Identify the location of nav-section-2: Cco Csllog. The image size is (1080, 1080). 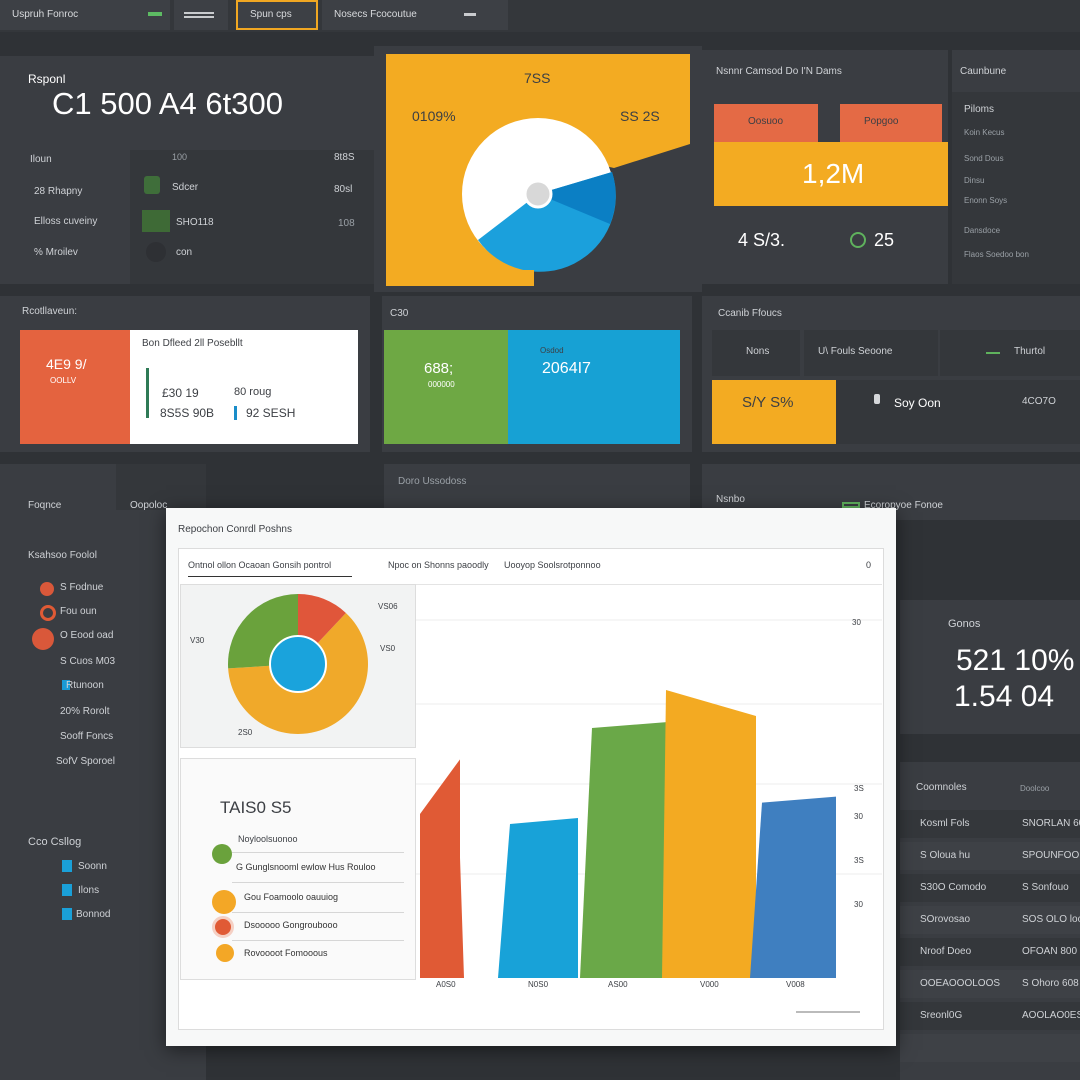
(55, 842).